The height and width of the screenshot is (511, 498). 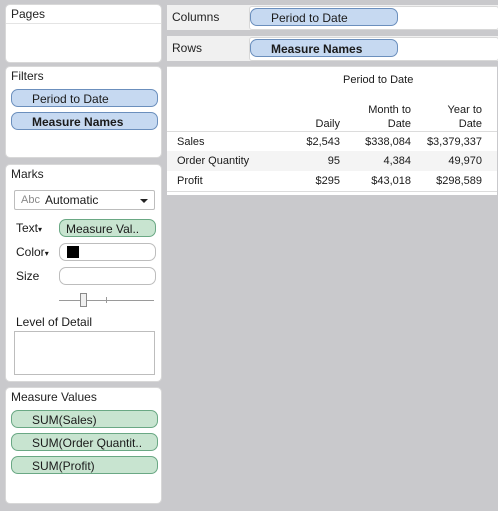 I want to click on rows-pill-measure-names: Measure Names, so click(x=324, y=48).